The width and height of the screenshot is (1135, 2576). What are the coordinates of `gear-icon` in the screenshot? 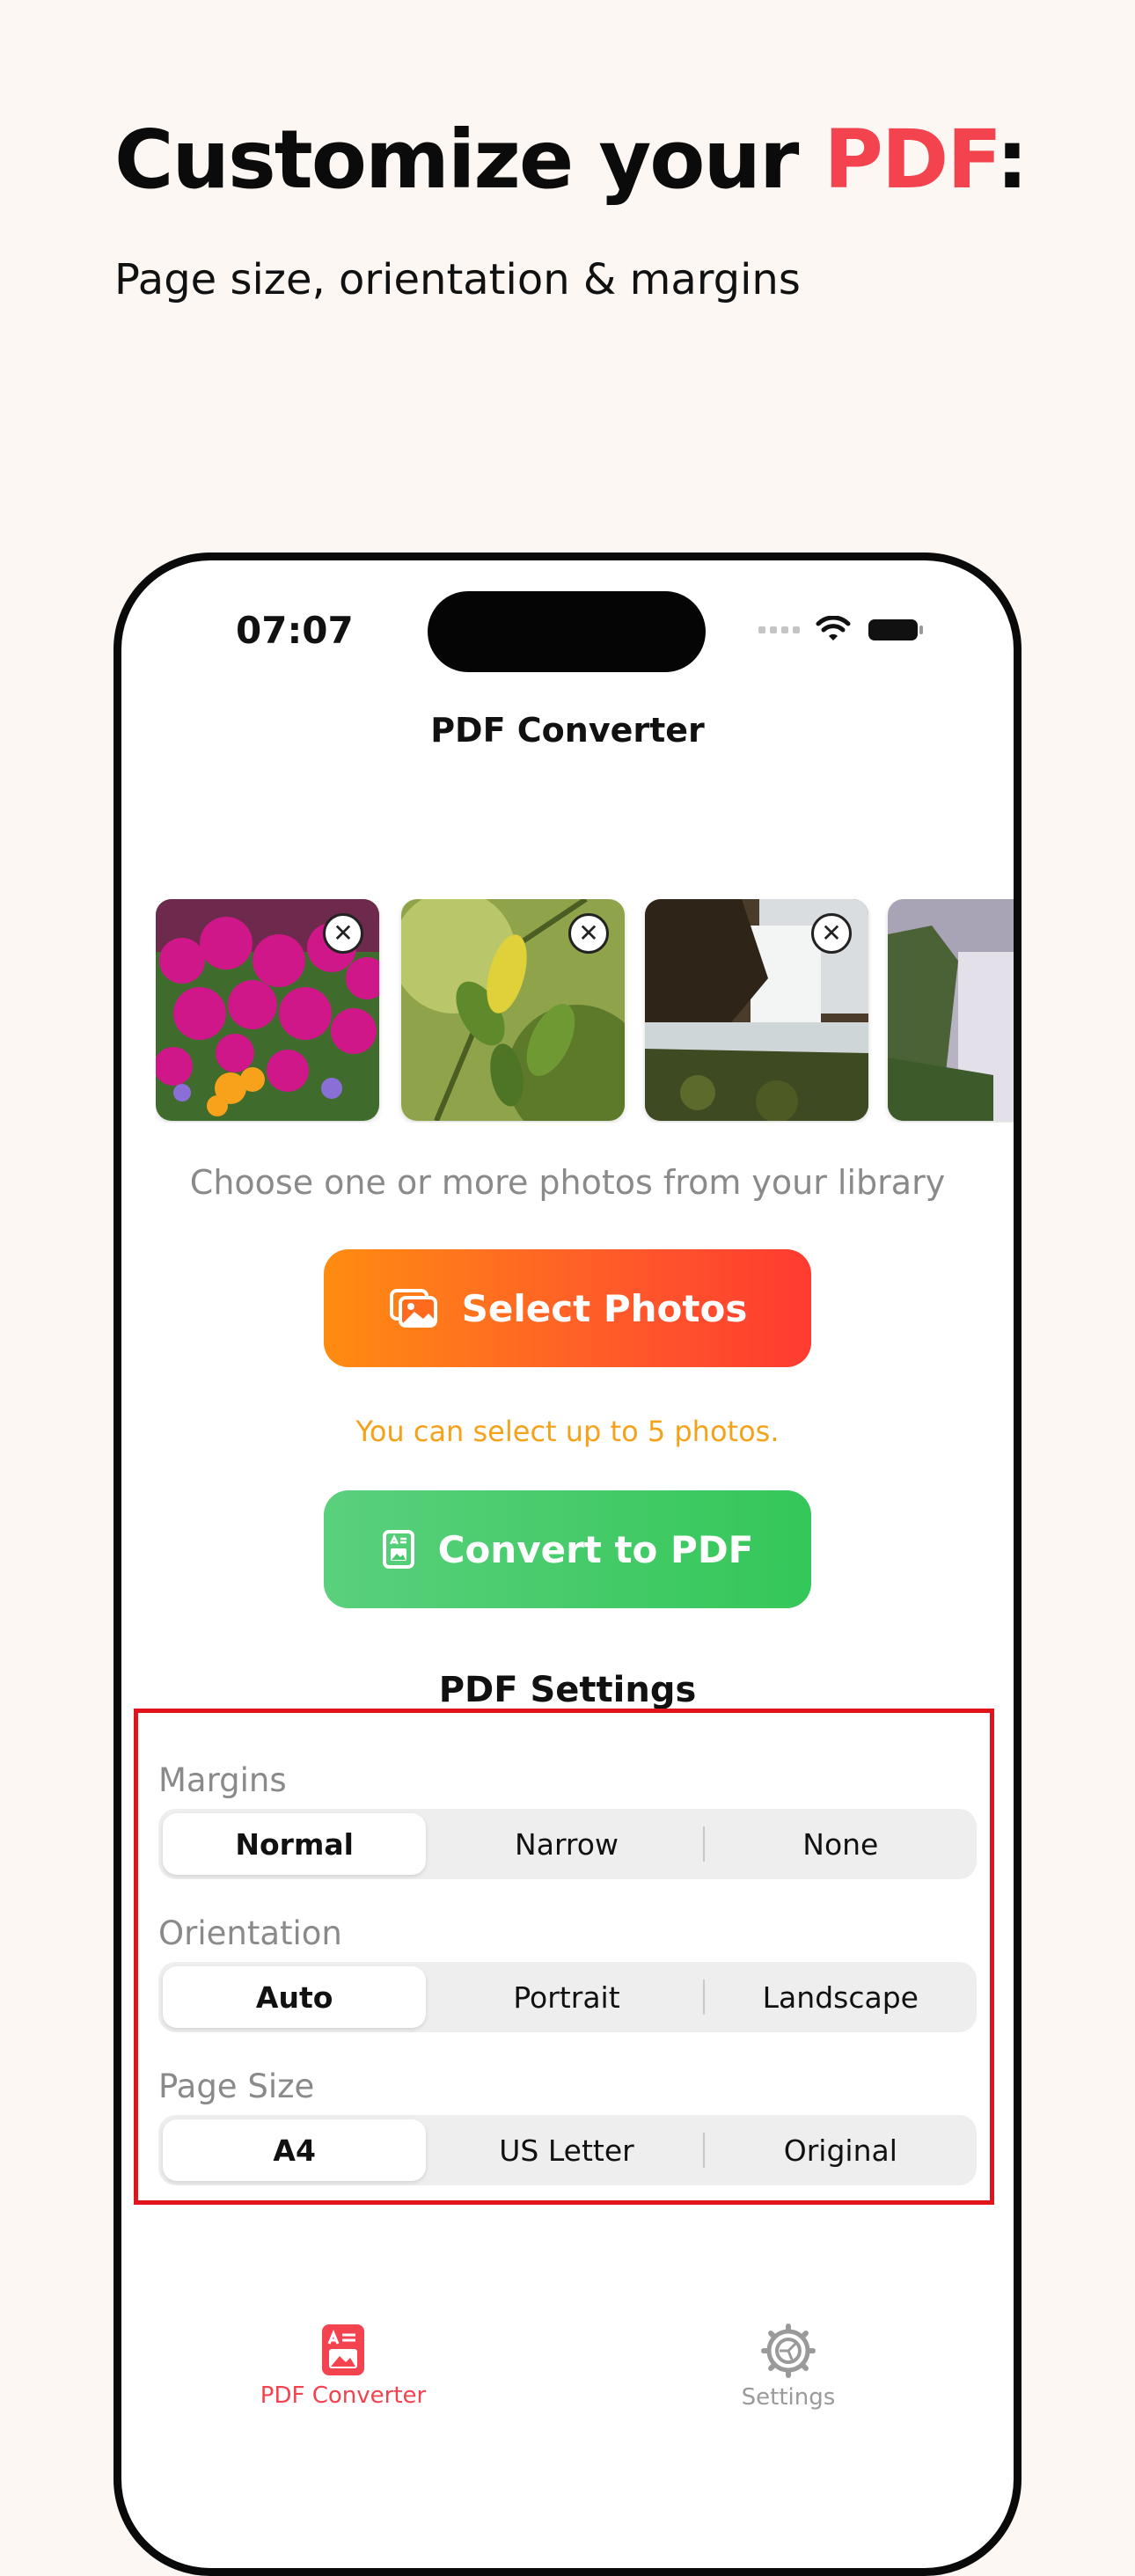 It's located at (788, 2351).